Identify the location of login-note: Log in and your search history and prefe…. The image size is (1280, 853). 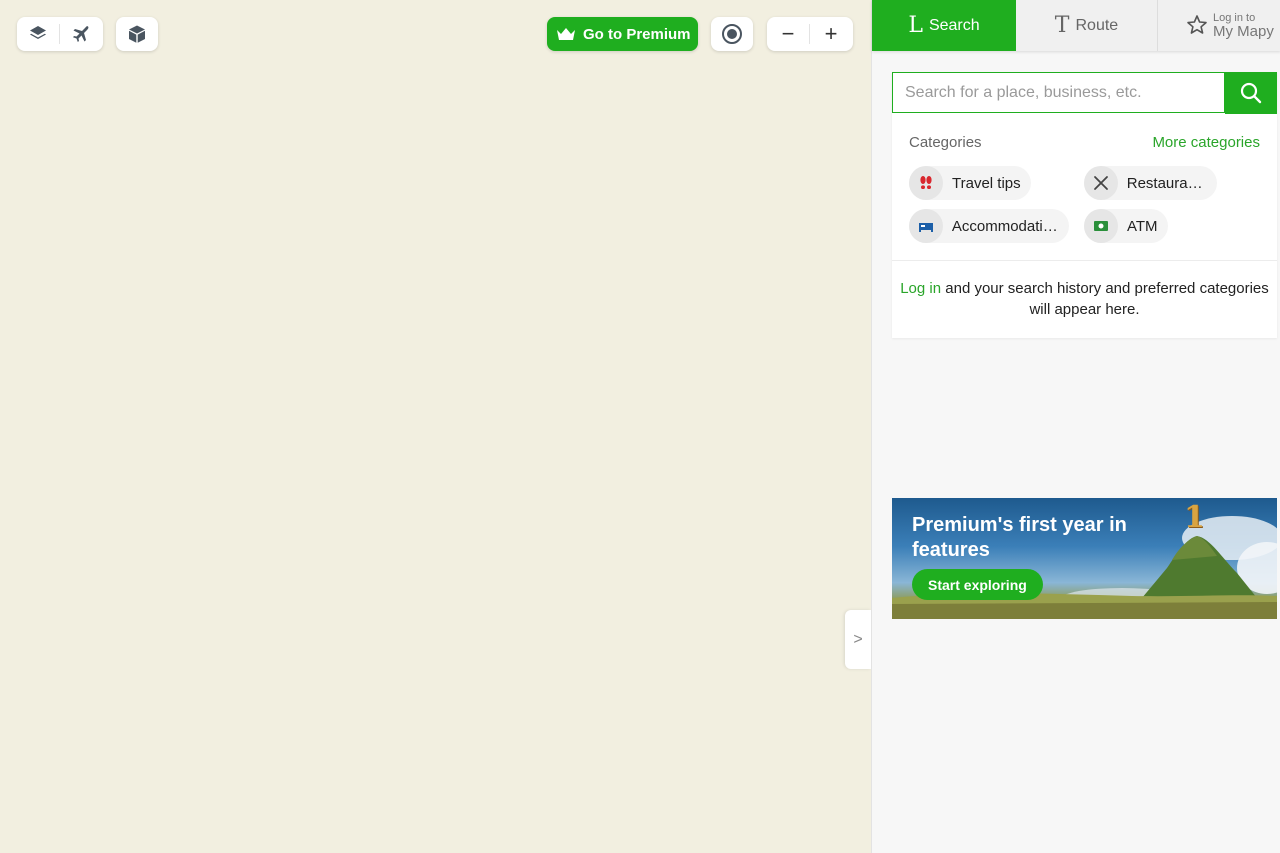
(1084, 299).